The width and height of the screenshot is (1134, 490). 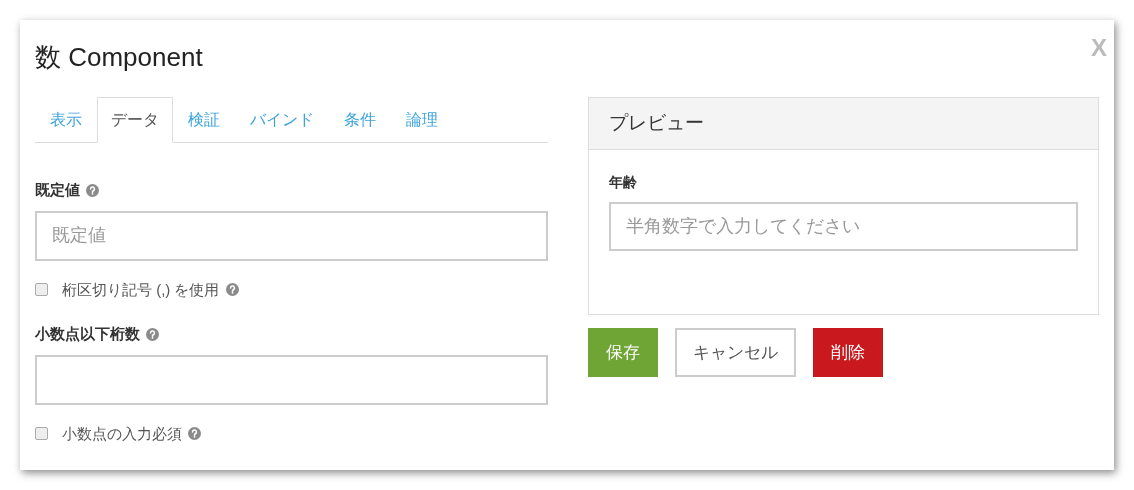 What do you see at coordinates (360, 119) in the screenshot?
I see `tab: 条件` at bounding box center [360, 119].